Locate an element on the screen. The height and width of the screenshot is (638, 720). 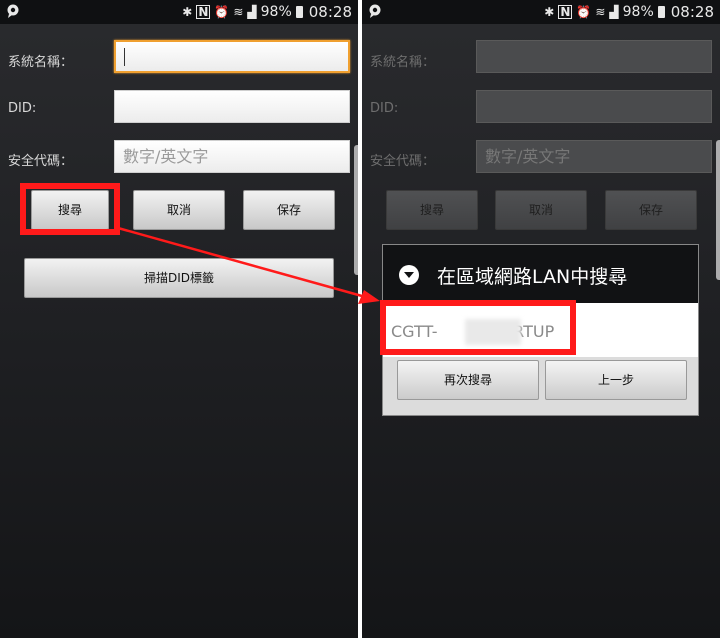
annotation-arrow is located at coordinates (248, 265).